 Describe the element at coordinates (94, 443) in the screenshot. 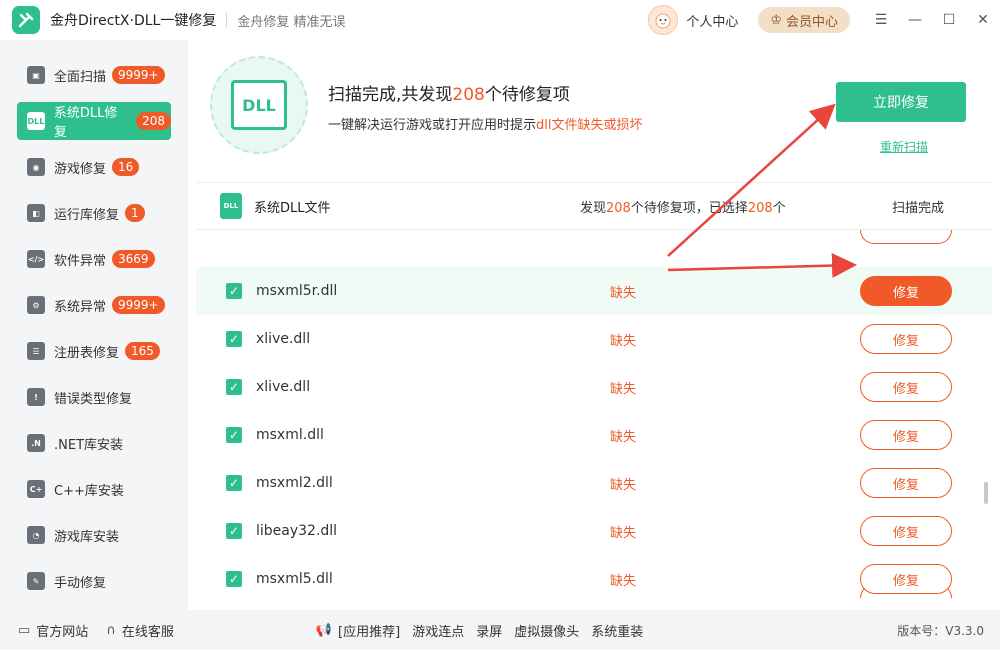

I see `sidebar-item-8: .N .NET库安装` at that location.